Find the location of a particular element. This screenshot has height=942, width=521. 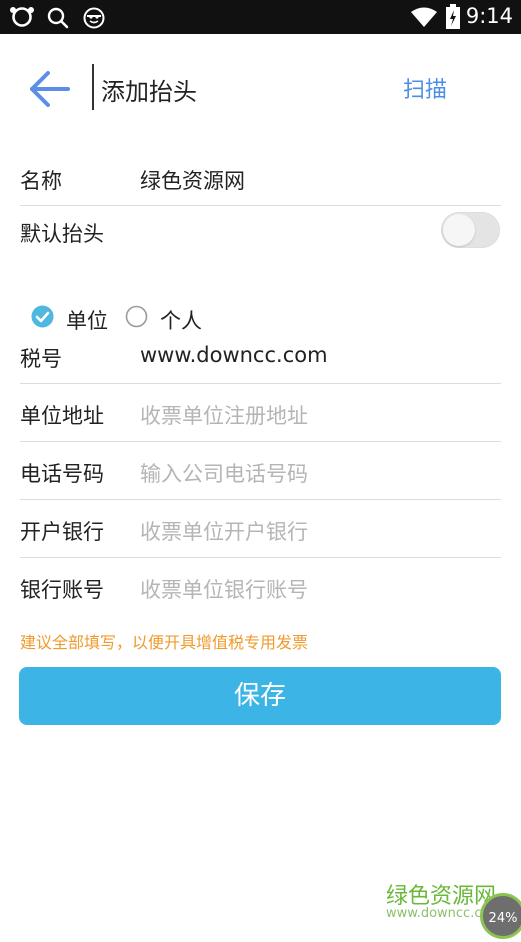

default-header-toggle is located at coordinates (470, 230).